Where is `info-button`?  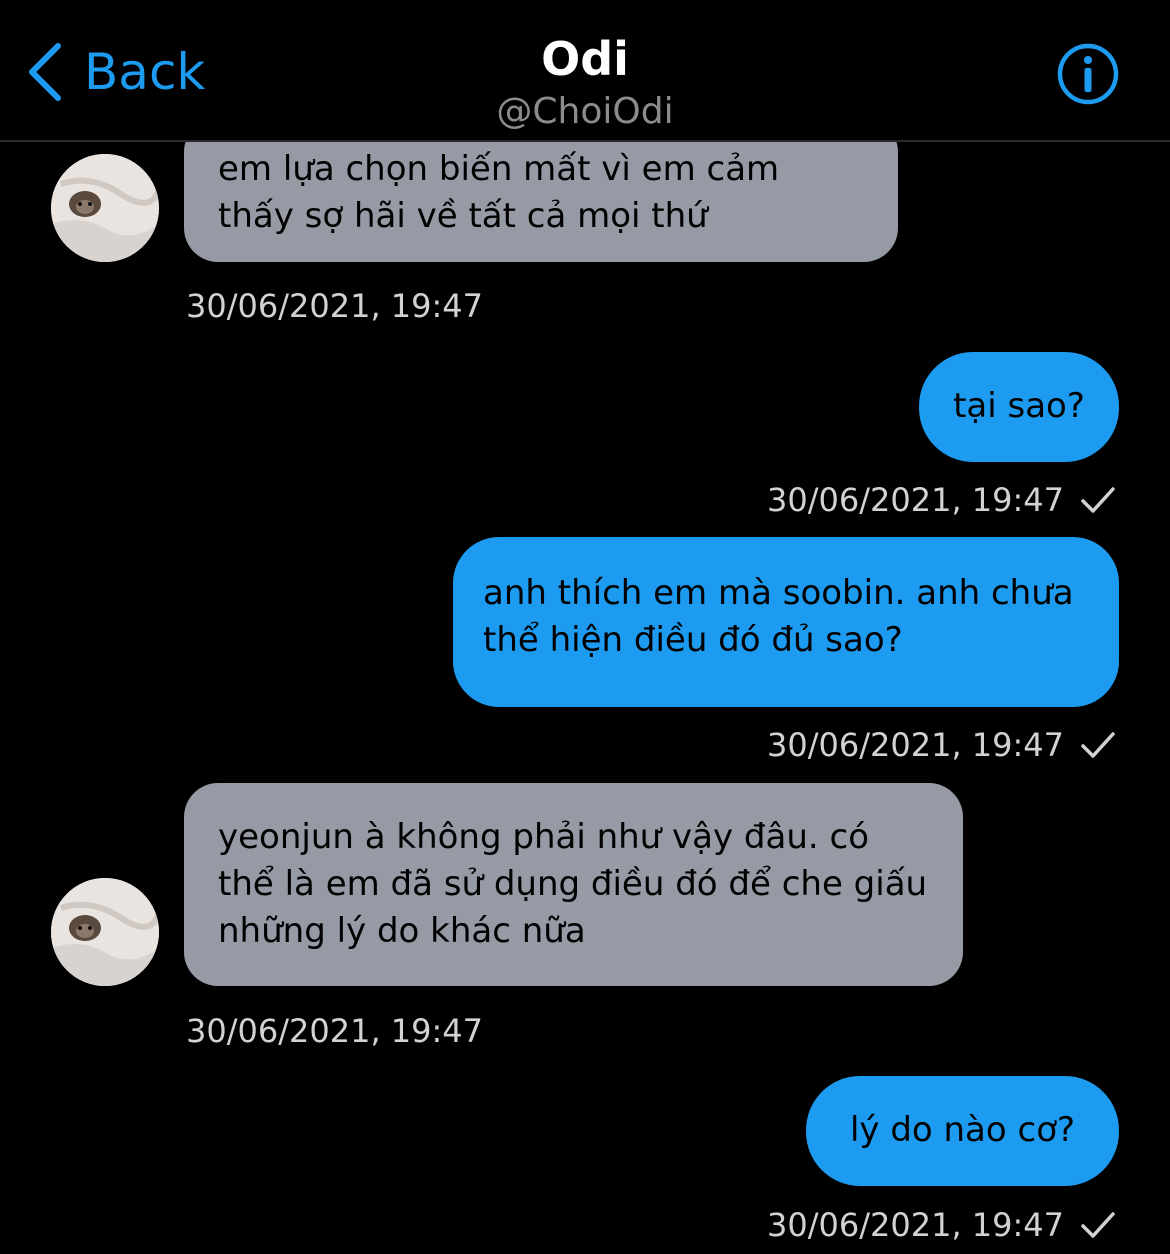 info-button is located at coordinates (1088, 74).